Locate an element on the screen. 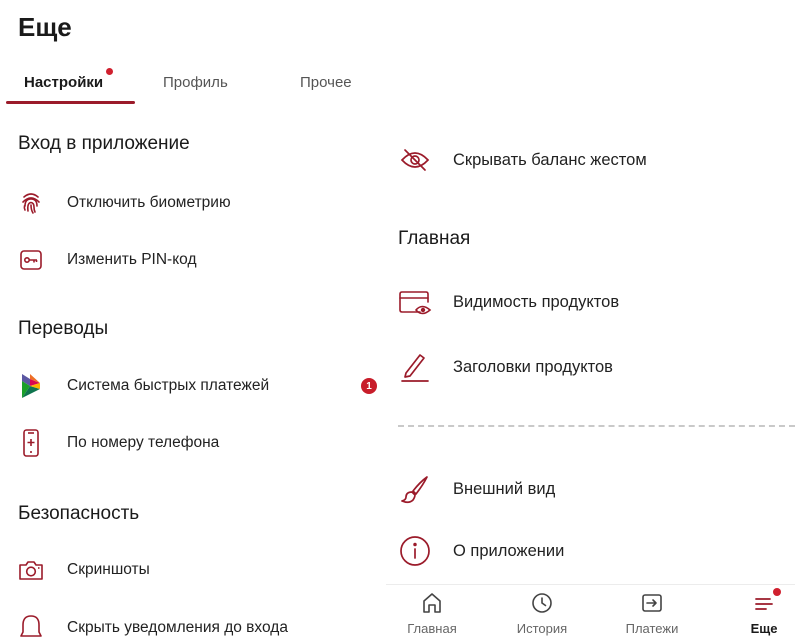  tab-bar: Настройки Профиль Прочее is located at coordinates (193, 82).